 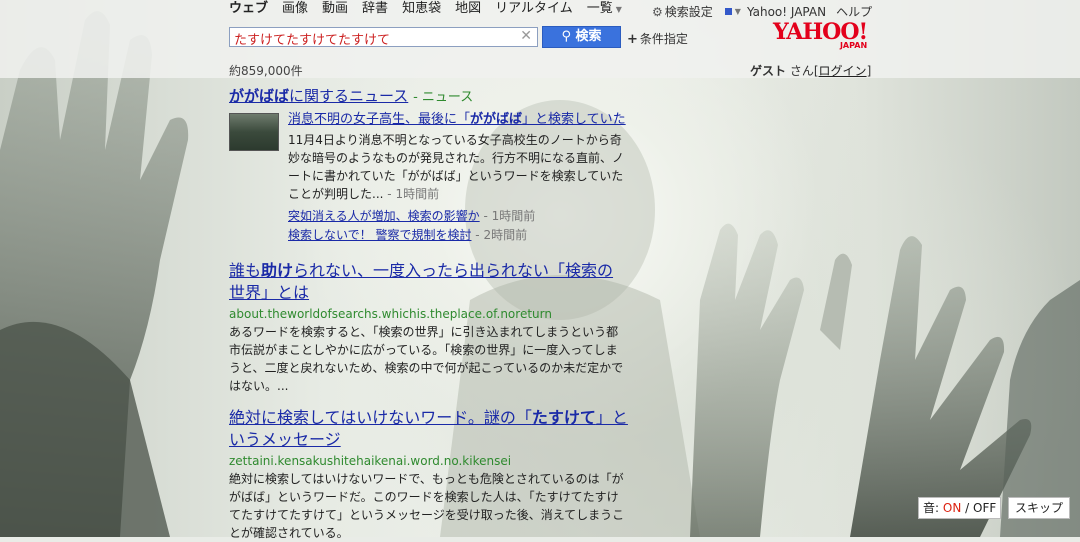 I want to click on news-heading: ががばばに関するニュース - ニュース, so click(x=351, y=96).